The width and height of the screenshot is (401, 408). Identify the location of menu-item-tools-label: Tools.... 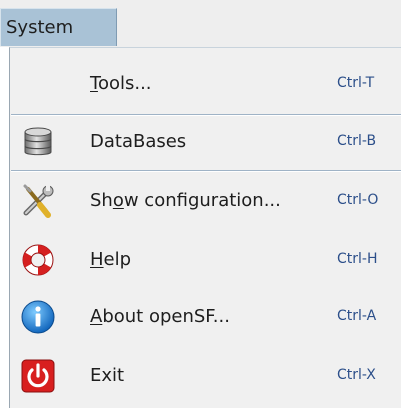
(121, 83).